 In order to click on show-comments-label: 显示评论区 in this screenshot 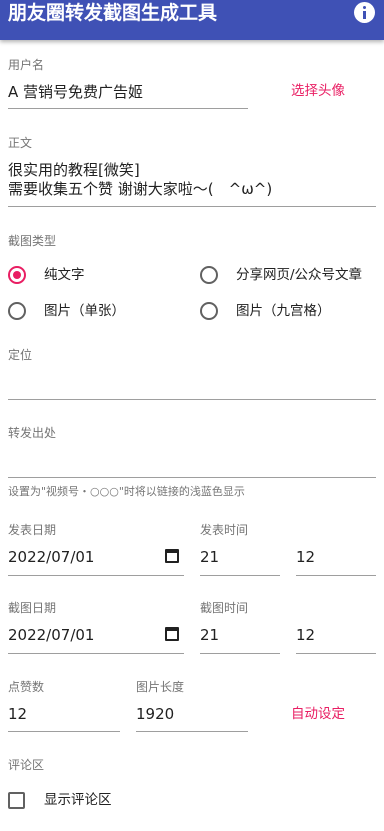, I will do `click(78, 800)`.